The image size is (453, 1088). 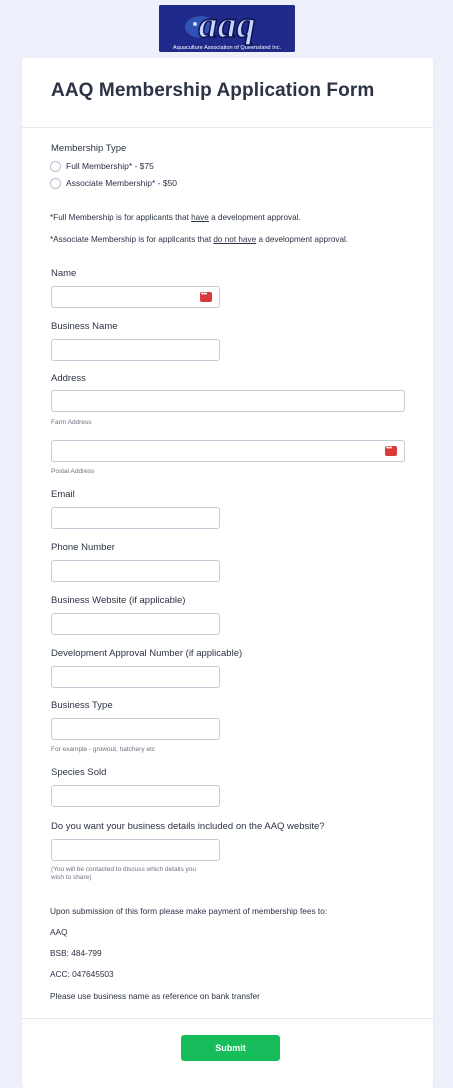 What do you see at coordinates (135, 796) in the screenshot?
I see `species-input` at bounding box center [135, 796].